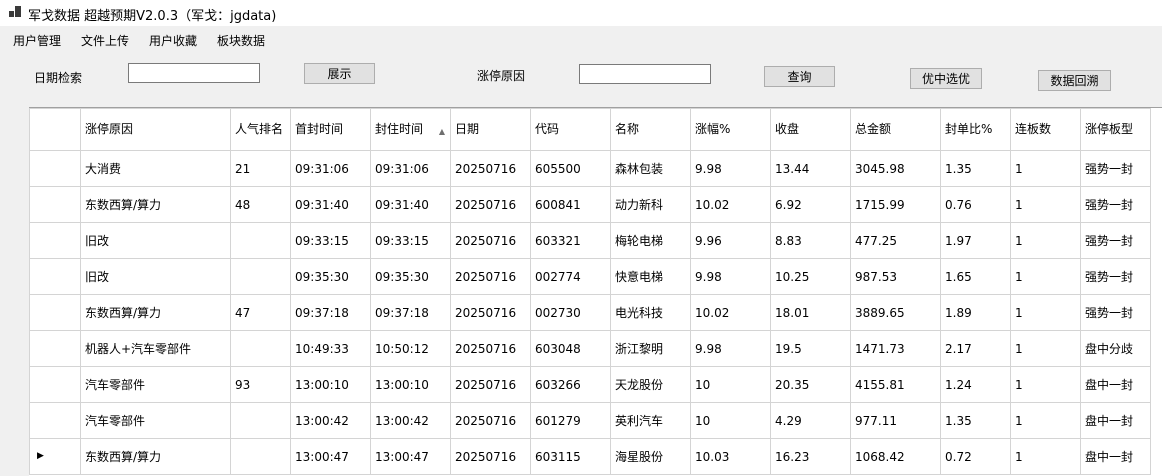 The width and height of the screenshot is (1162, 476). I want to click on cell-close: 6.92, so click(810, 204).